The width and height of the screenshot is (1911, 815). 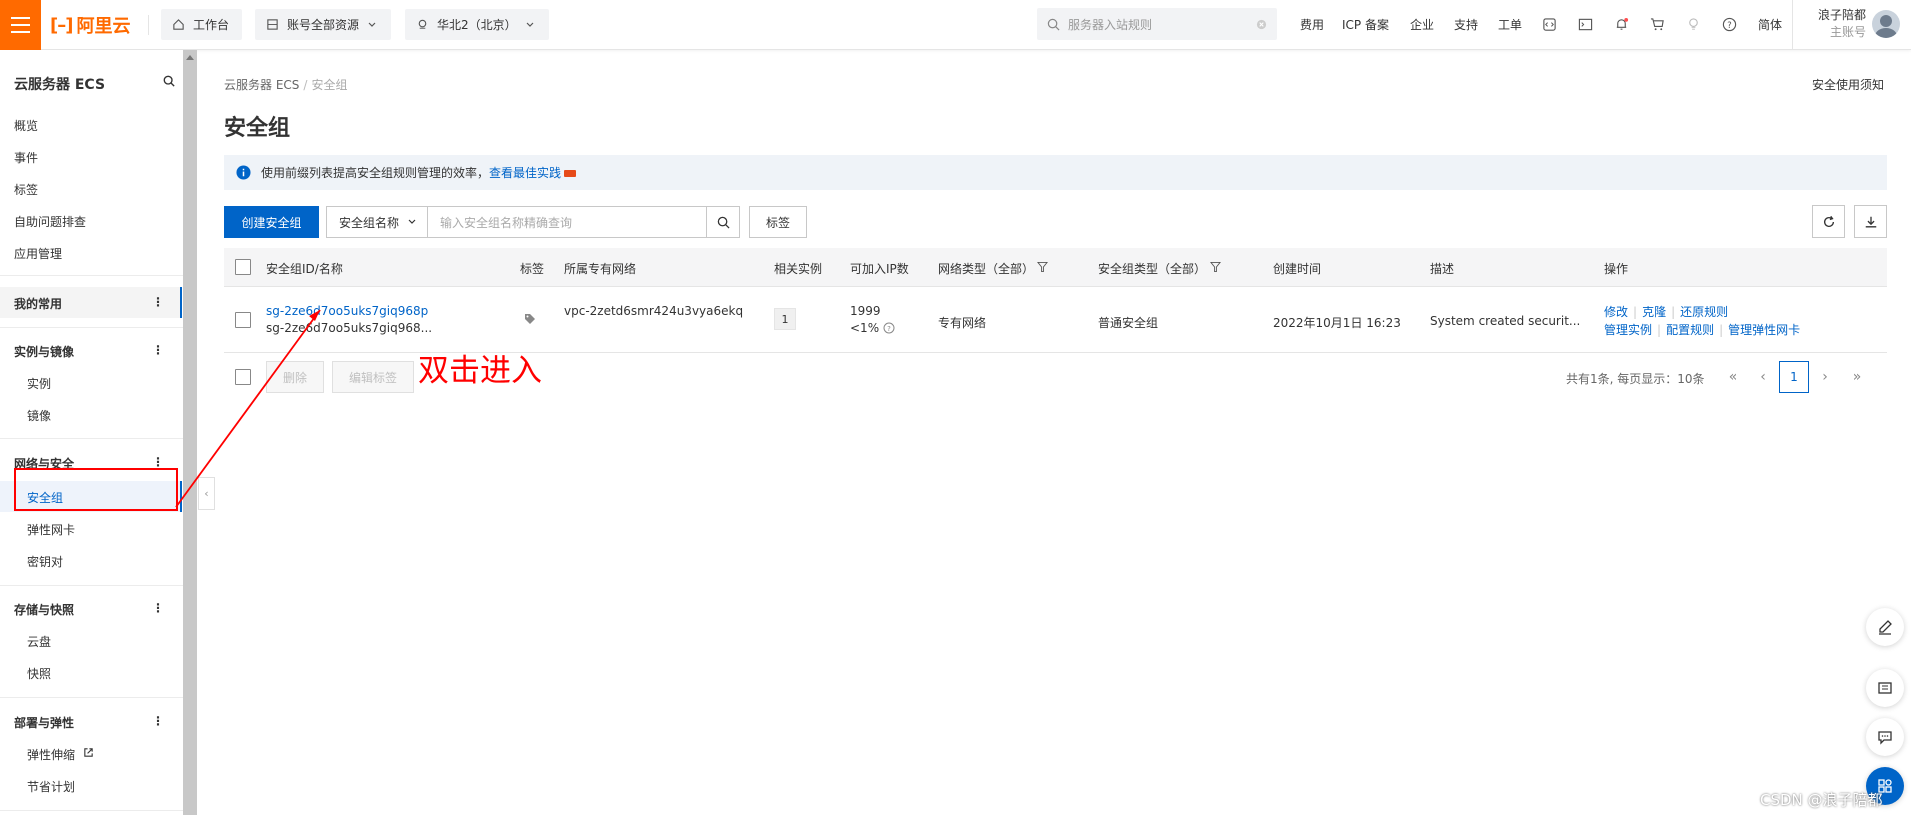 I want to click on page-number-current: 1, so click(x=1794, y=377).